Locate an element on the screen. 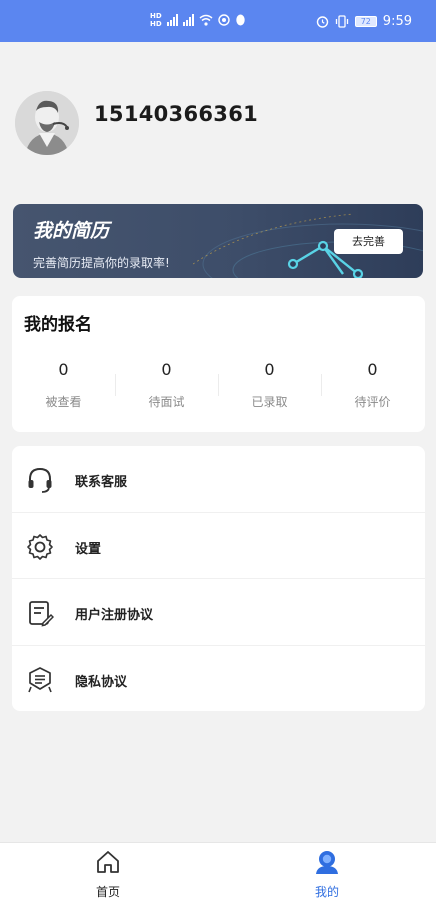 Image resolution: width=436 pixels, height=900 pixels. applications-card: 我的报名 0 被查看 0 待面试 0 已录取 0 待评价 is located at coordinates (218, 364).